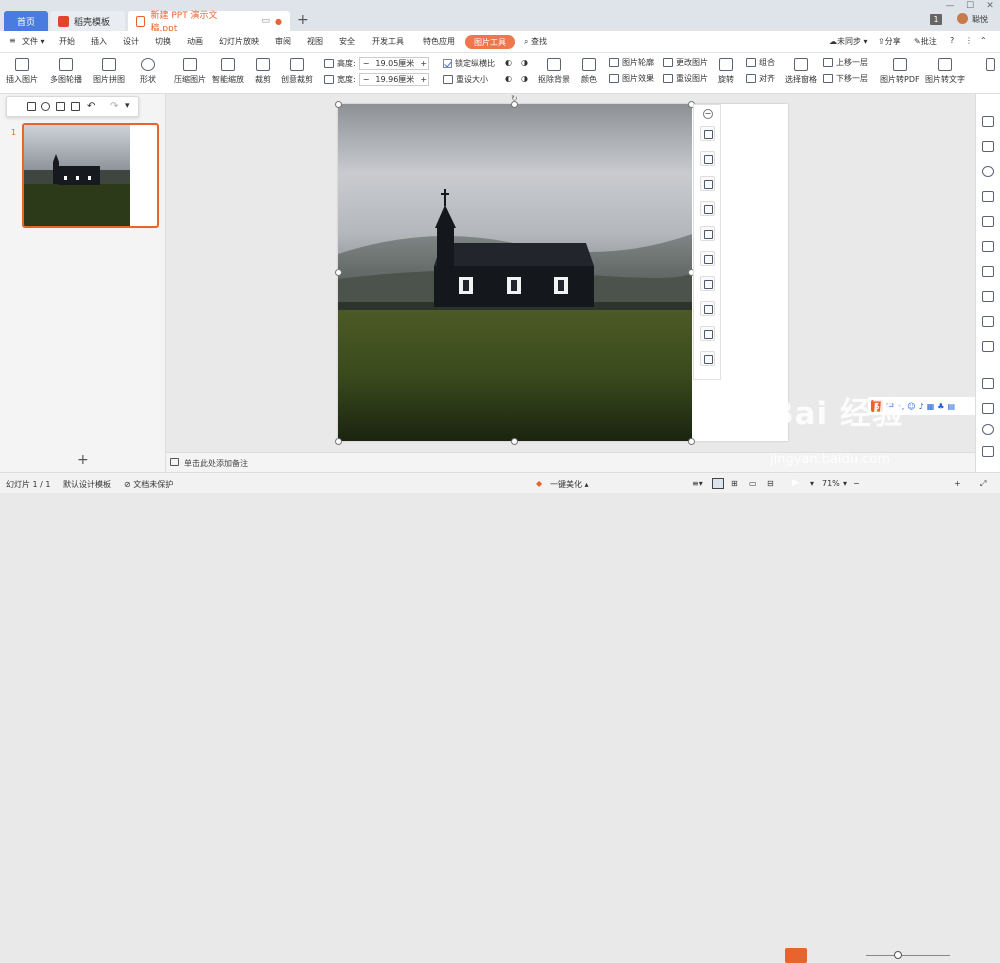 The image size is (1000, 963). Describe the element at coordinates (508, 62) in the screenshot. I see `brightness-up-icon: ◐` at that location.